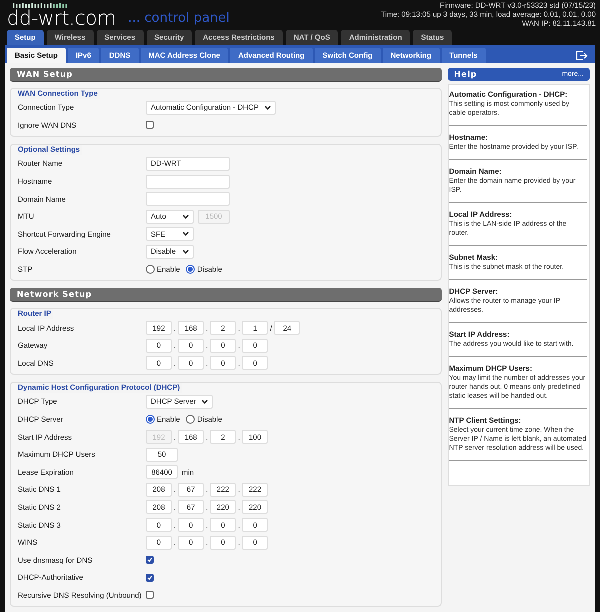 Image resolution: width=600 pixels, height=612 pixels. I want to click on signal-bars-icon, so click(41, 5).